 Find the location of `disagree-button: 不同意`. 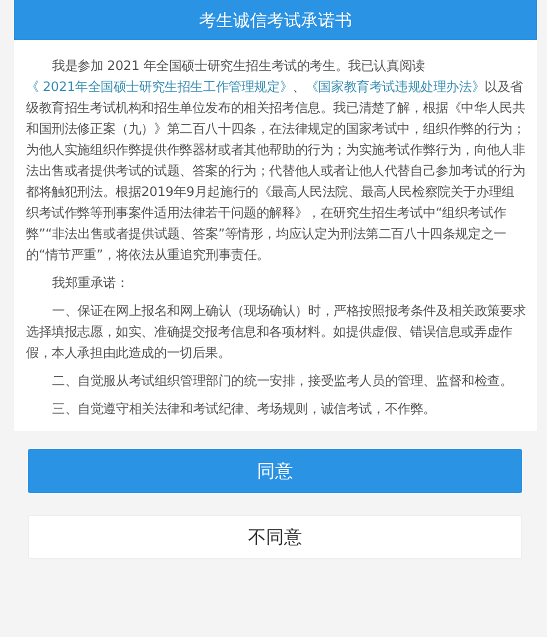

disagree-button: 不同意 is located at coordinates (275, 537).